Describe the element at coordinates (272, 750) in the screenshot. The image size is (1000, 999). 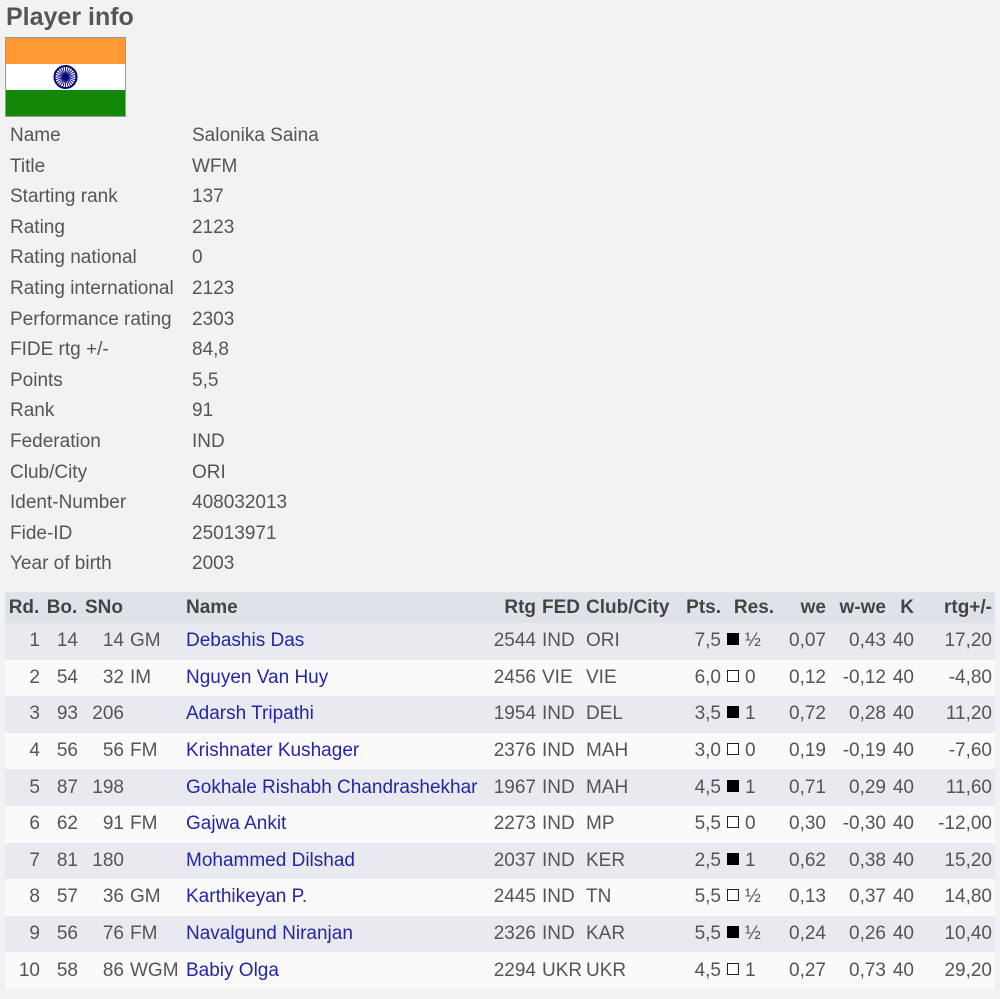
I see `opponent-link: Krishnater Kushager` at that location.